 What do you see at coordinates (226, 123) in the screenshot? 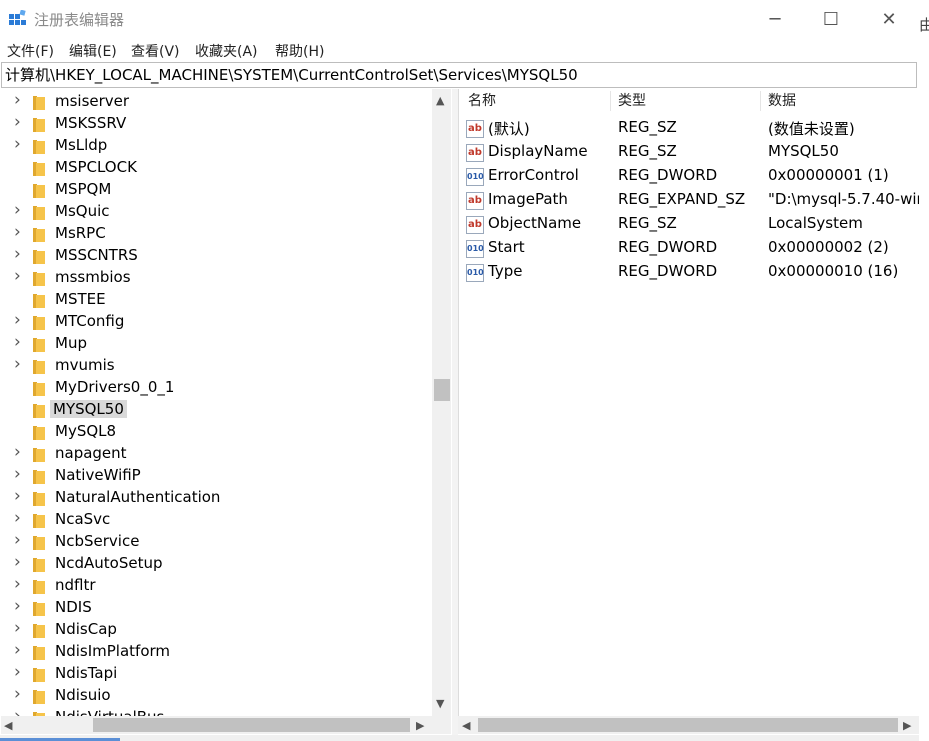
I see `tree-item: › MSKSSRV` at bounding box center [226, 123].